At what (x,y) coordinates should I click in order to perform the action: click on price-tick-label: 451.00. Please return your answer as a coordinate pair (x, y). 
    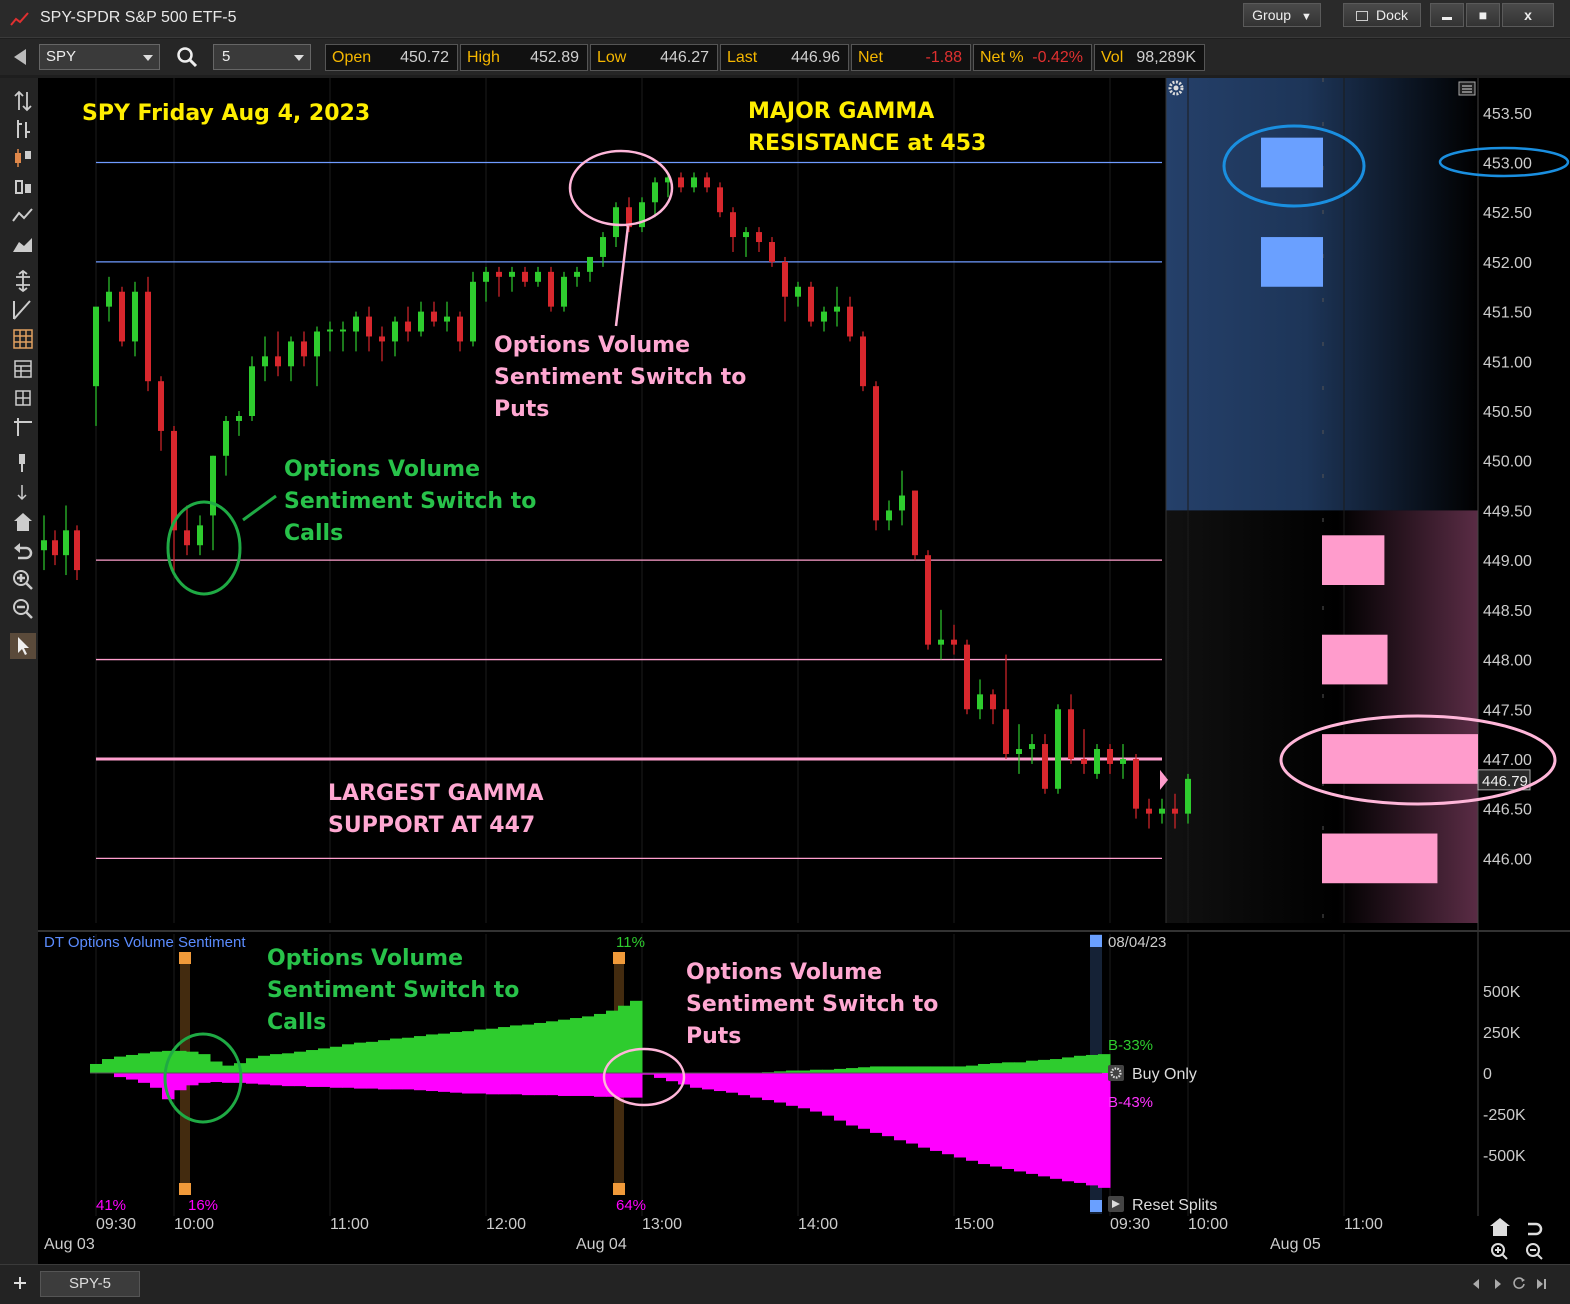
    Looking at the image, I should click on (1507, 362).